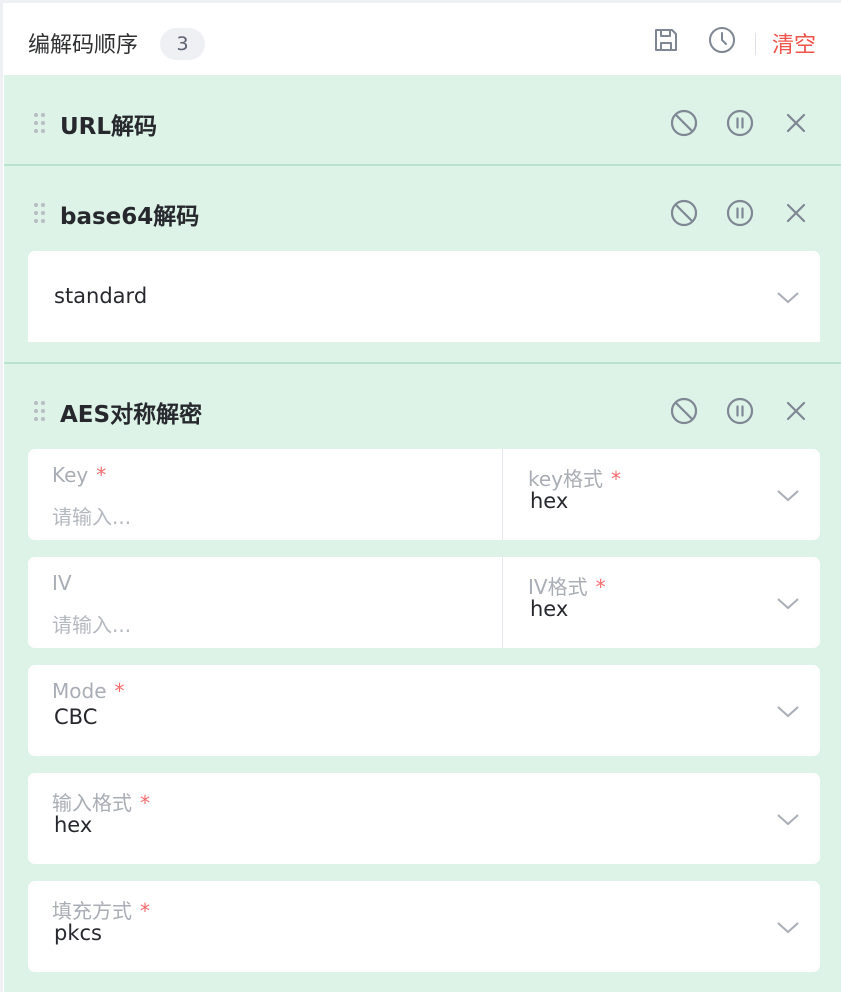 The image size is (841, 992). I want to click on save-icon, so click(666, 40).